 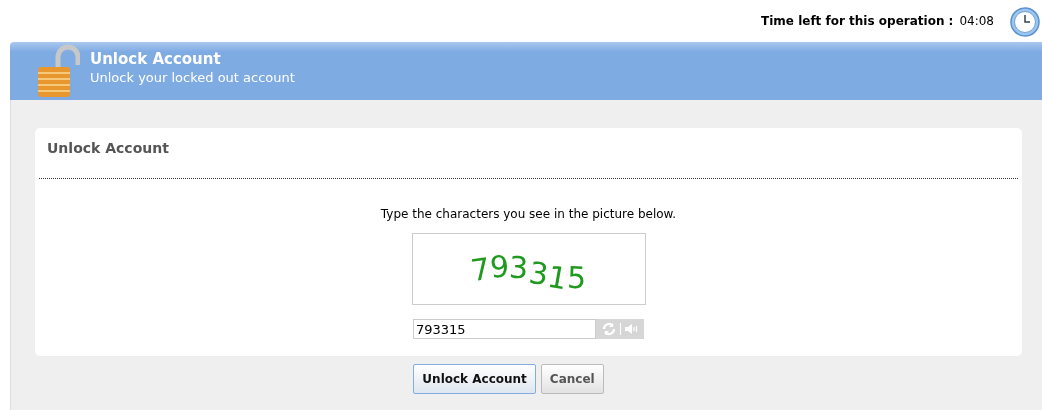 What do you see at coordinates (608, 329) in the screenshot?
I see `refresh-icon` at bounding box center [608, 329].